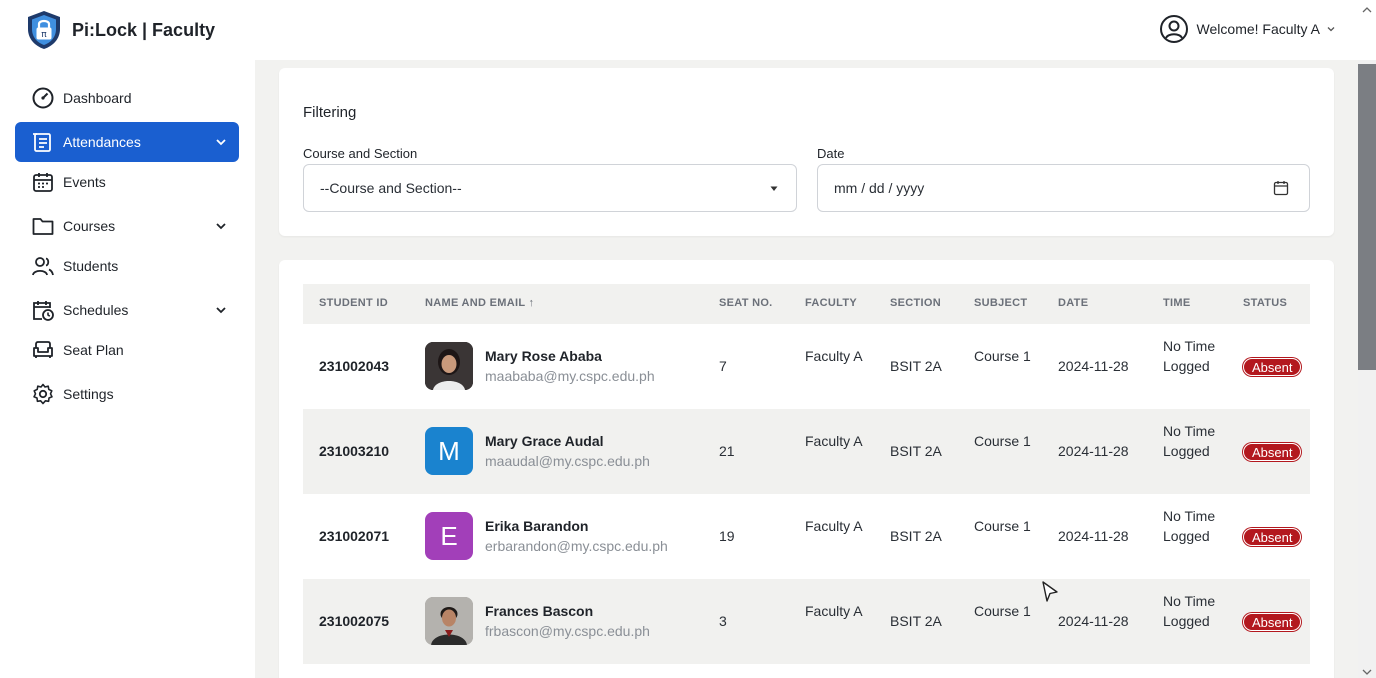 Image resolution: width=1376 pixels, height=678 pixels. I want to click on filter-title: Filtering, so click(330, 112).